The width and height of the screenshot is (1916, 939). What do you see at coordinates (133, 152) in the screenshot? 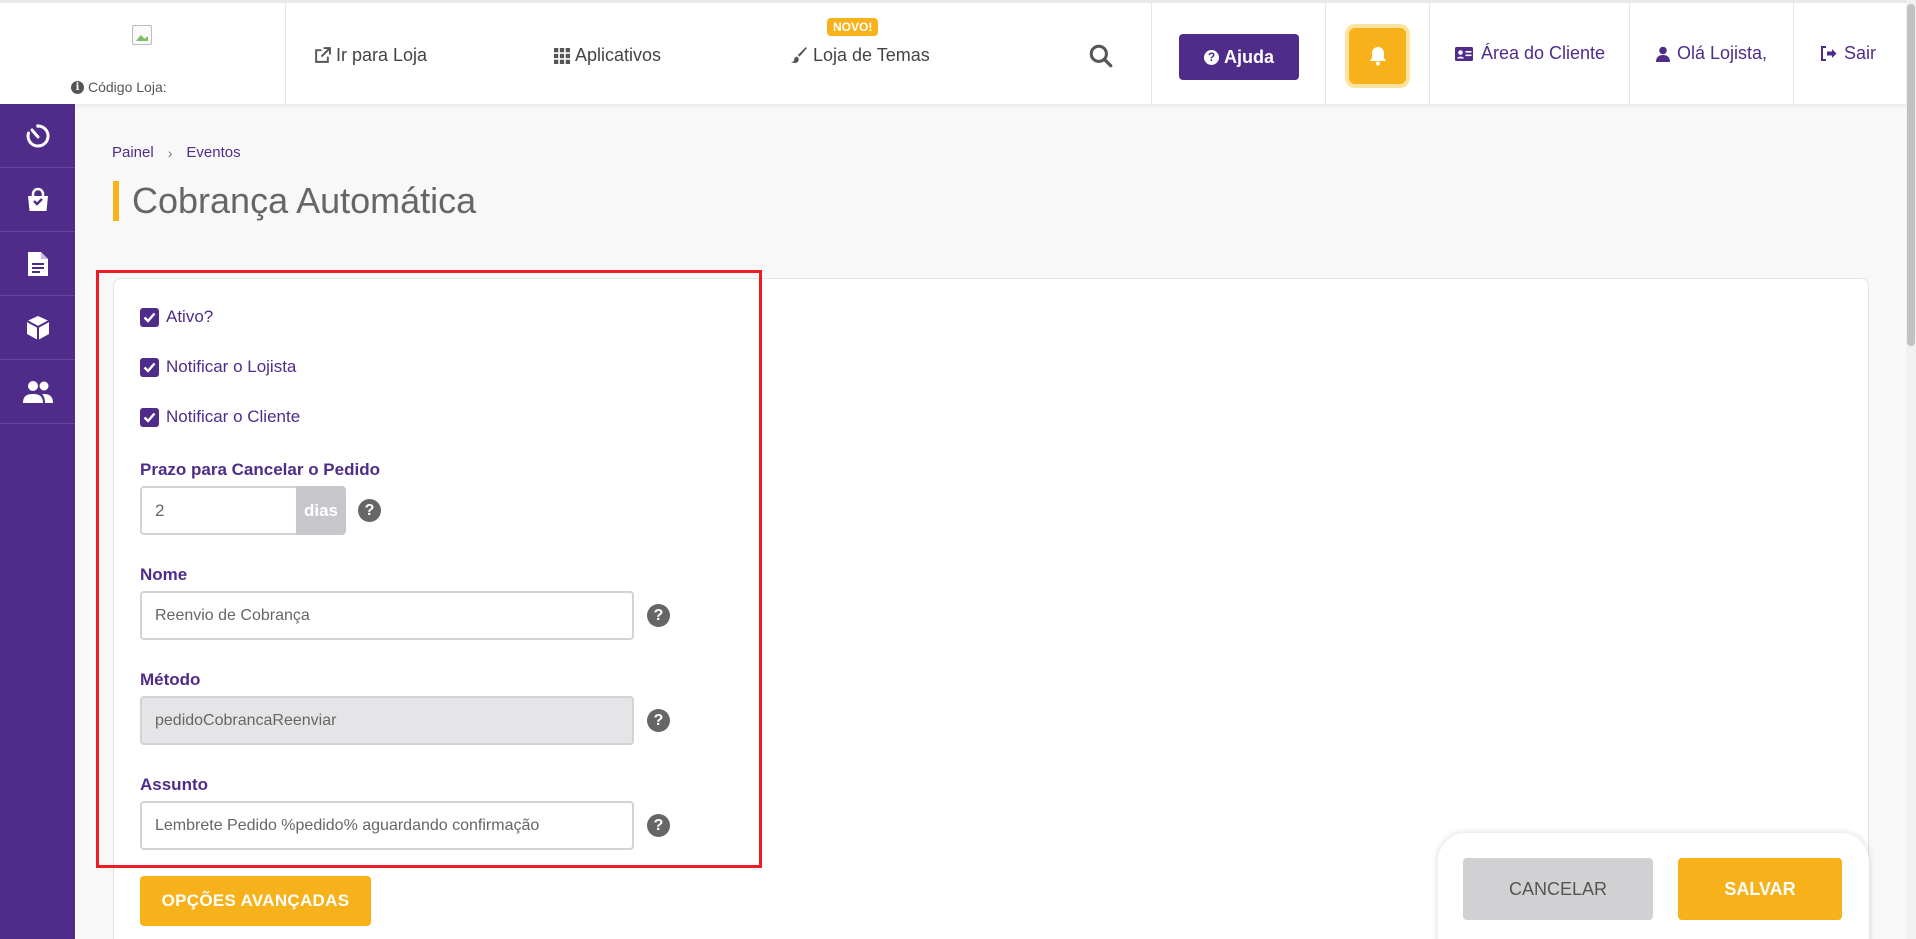
I see `breadcrumb-item-panel: Painel` at bounding box center [133, 152].